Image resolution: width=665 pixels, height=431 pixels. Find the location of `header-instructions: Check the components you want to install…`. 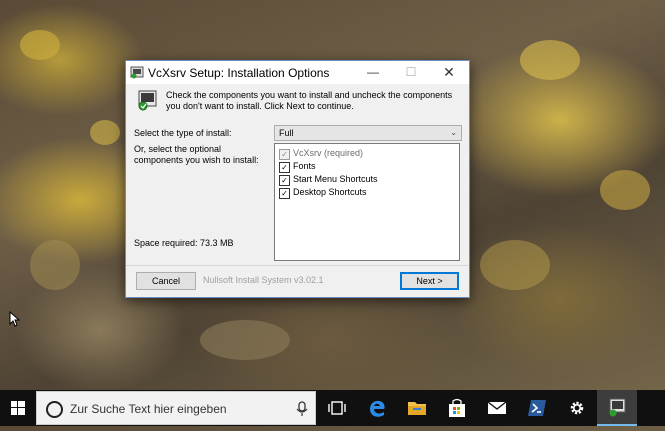

header-instructions: Check the components you want to install… is located at coordinates (309, 100).